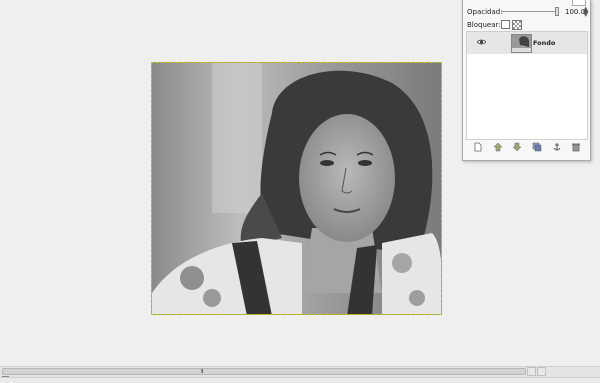  What do you see at coordinates (544, 43) in the screenshot?
I see `layer-name: Fondo` at bounding box center [544, 43].